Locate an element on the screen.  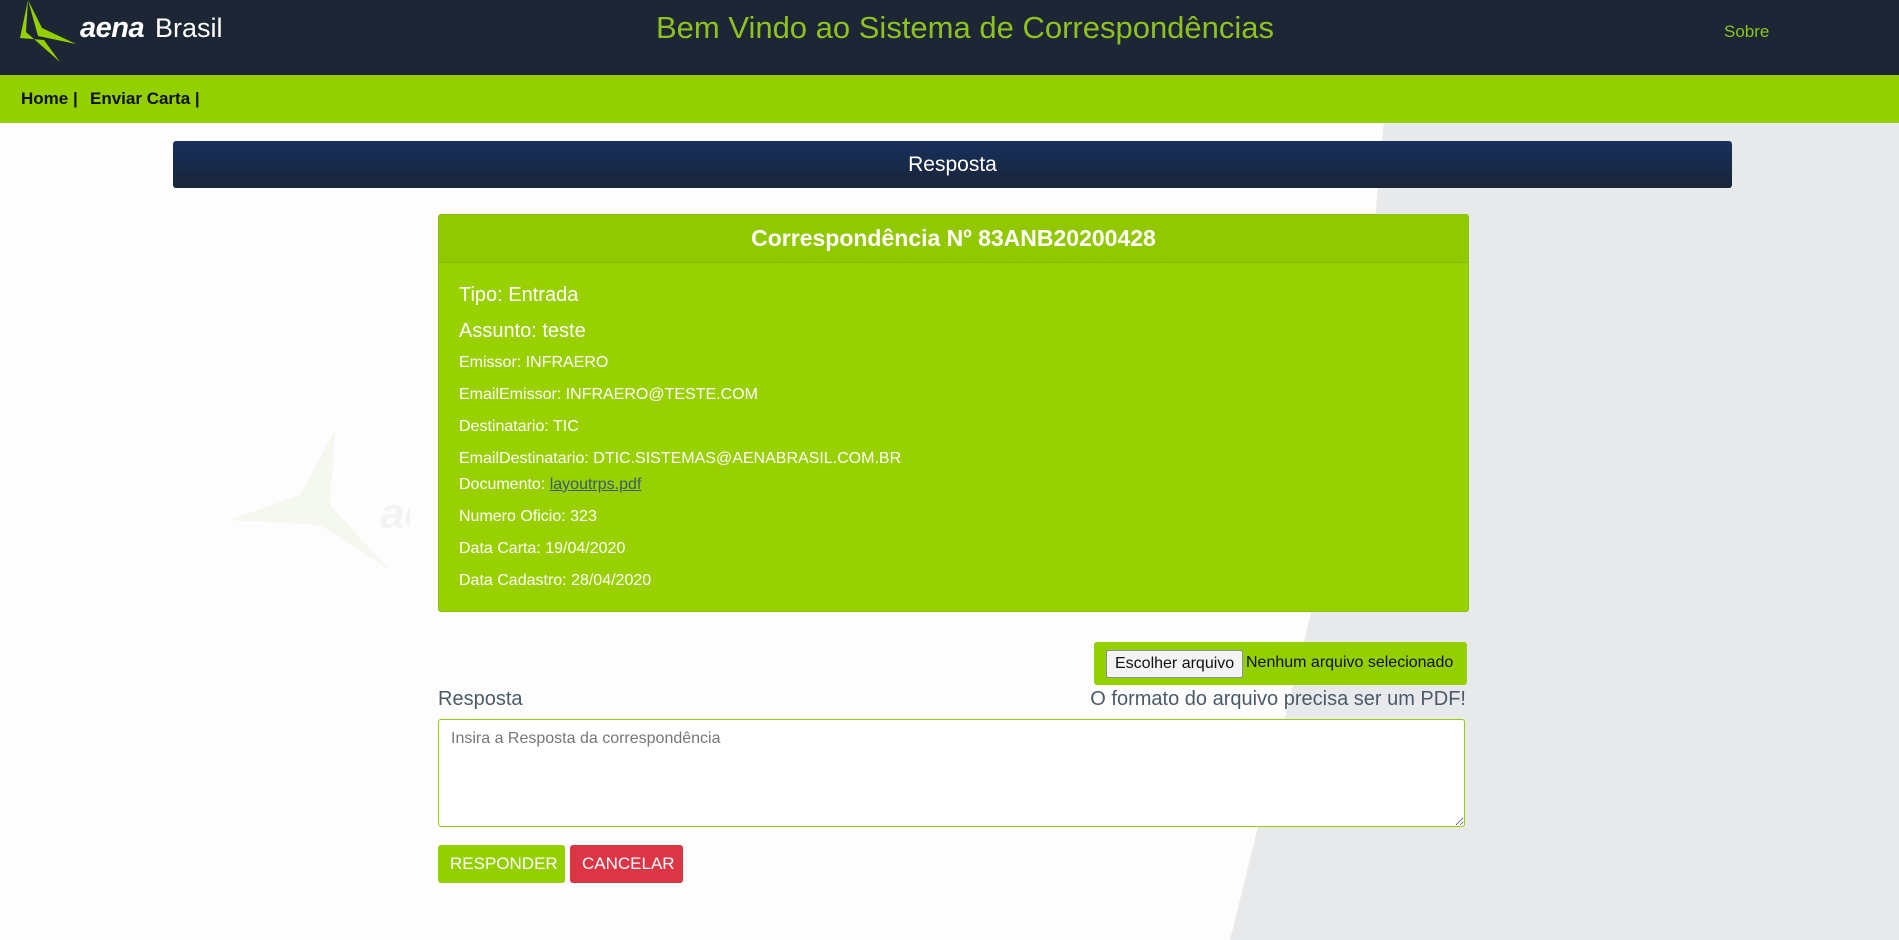
data-cadastro-field: Data Cadastro: 28/04/2020 is located at coordinates (555, 580).